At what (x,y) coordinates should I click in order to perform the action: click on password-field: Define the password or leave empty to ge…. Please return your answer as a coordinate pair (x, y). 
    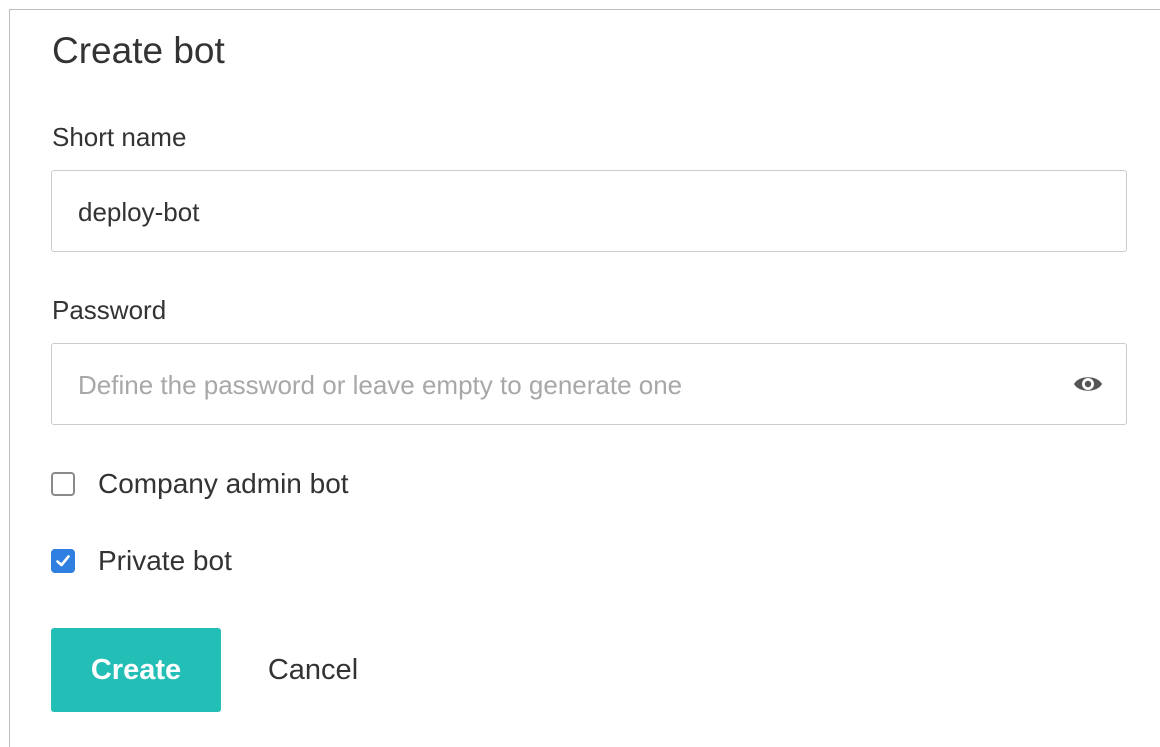
    Looking at the image, I should click on (589, 384).